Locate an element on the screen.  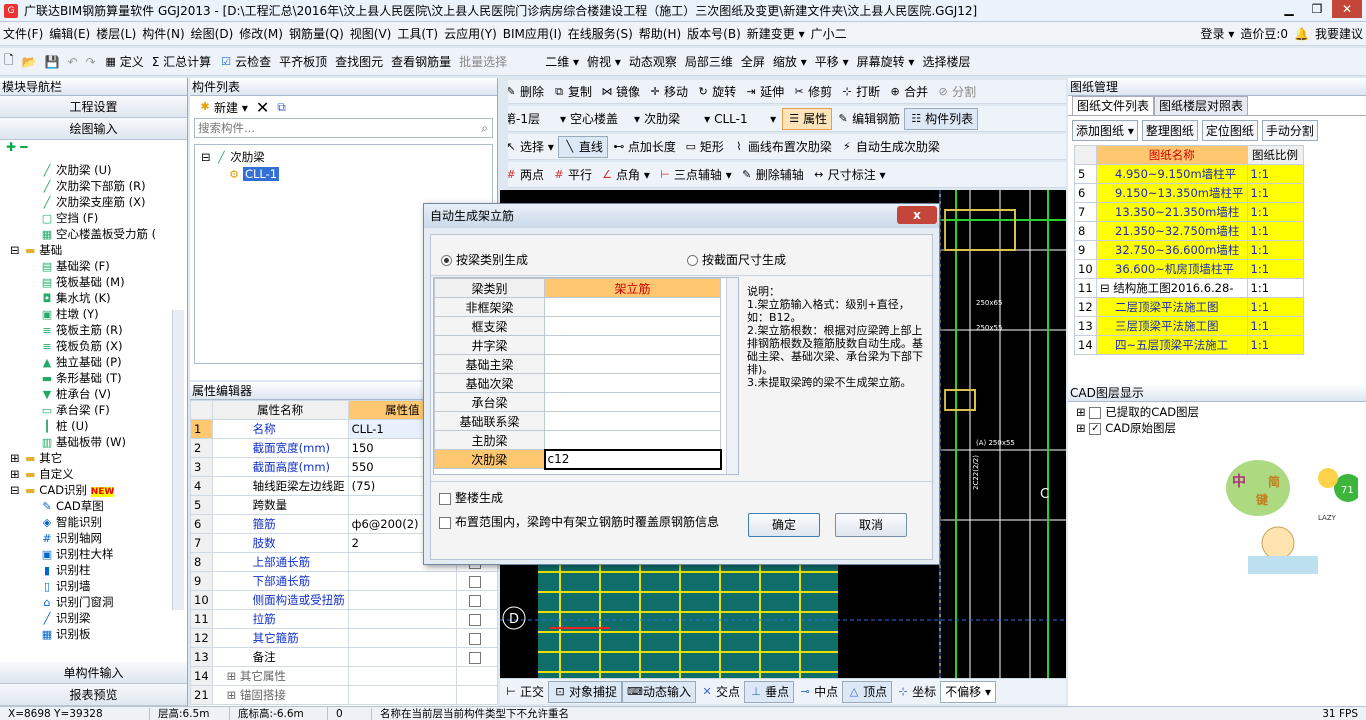
tree-folder: ⊟ ▬ 基础 is located at coordinates (95, 250).